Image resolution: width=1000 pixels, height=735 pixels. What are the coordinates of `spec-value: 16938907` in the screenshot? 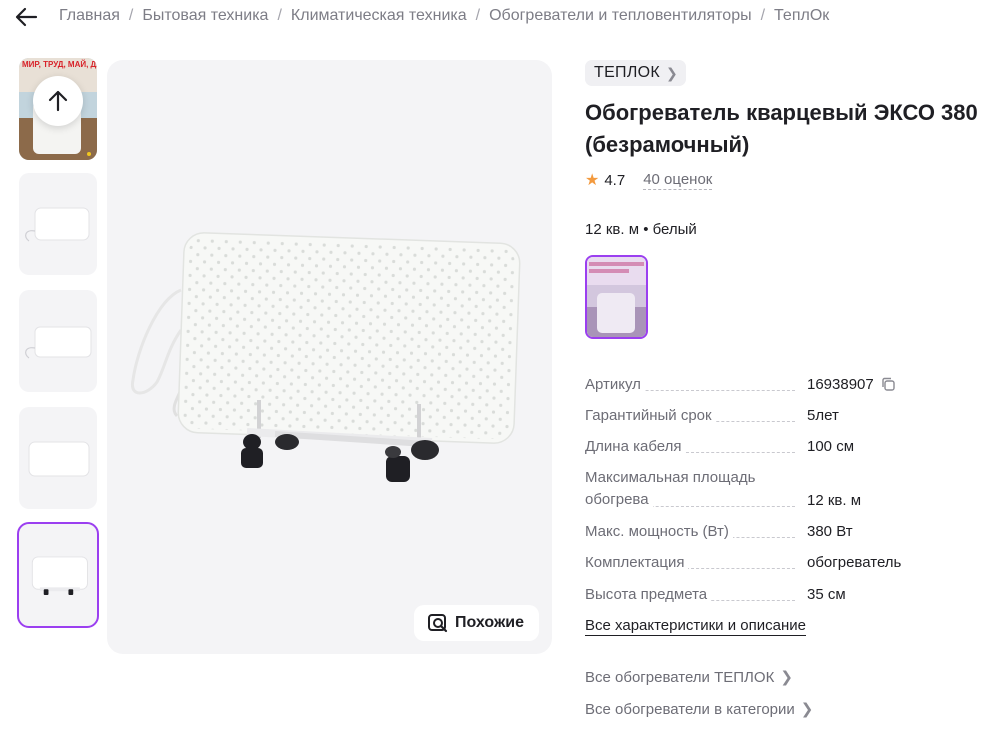 It's located at (851, 385).